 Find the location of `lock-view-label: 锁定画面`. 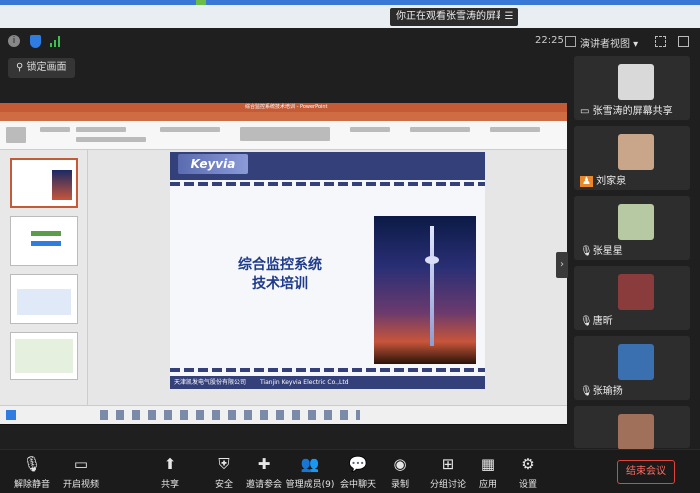

lock-view-label: 锁定画面 is located at coordinates (46, 67).